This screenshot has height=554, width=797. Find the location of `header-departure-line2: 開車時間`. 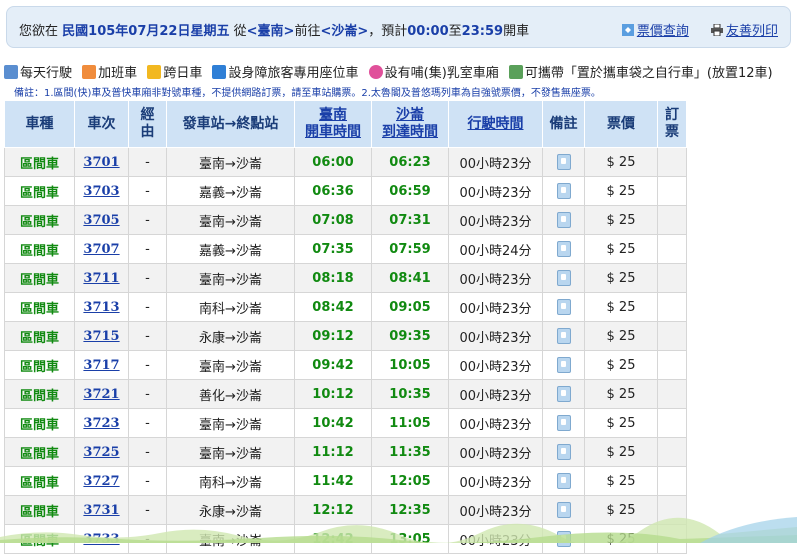

header-departure-line2: 開車時間 is located at coordinates (333, 132).